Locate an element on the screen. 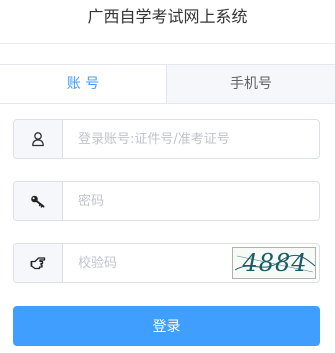 This screenshot has width=335, height=353. user-icon is located at coordinates (38, 139).